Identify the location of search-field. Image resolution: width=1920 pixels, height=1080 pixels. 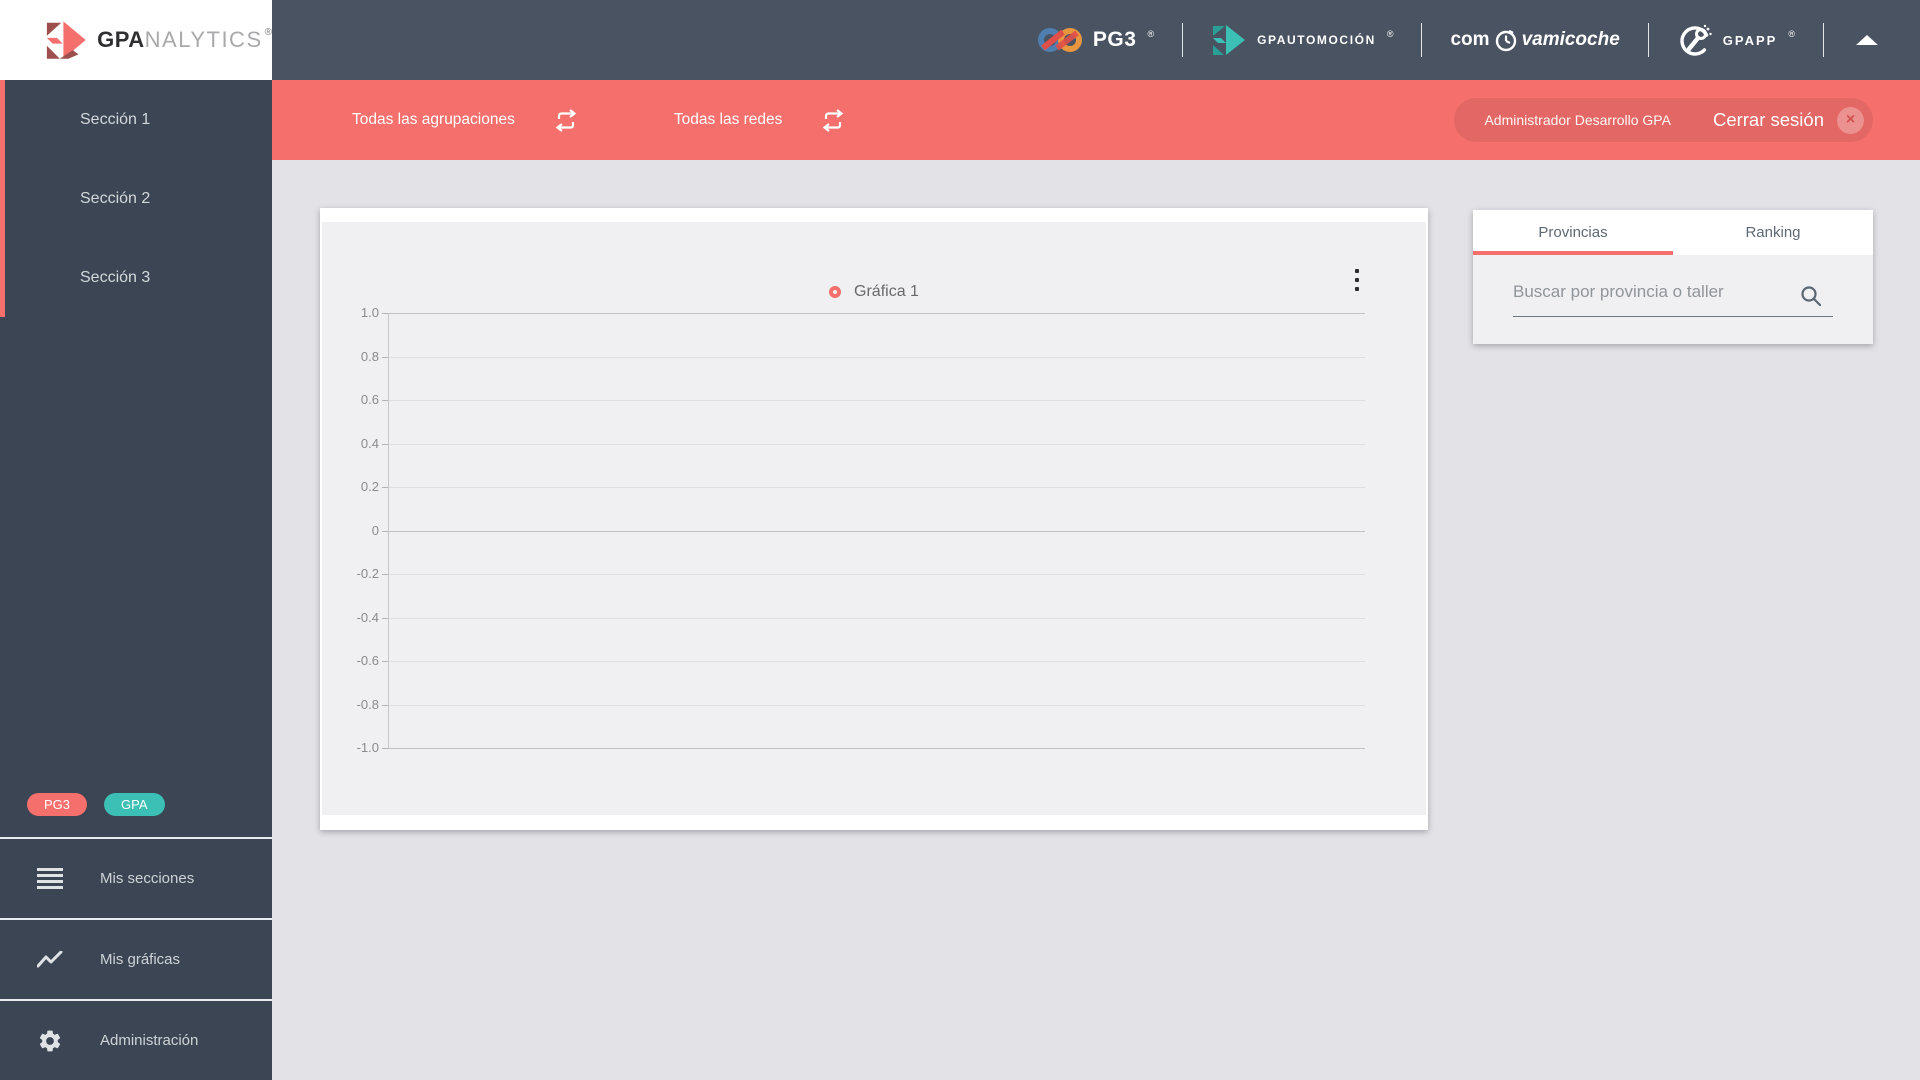
(1673, 295).